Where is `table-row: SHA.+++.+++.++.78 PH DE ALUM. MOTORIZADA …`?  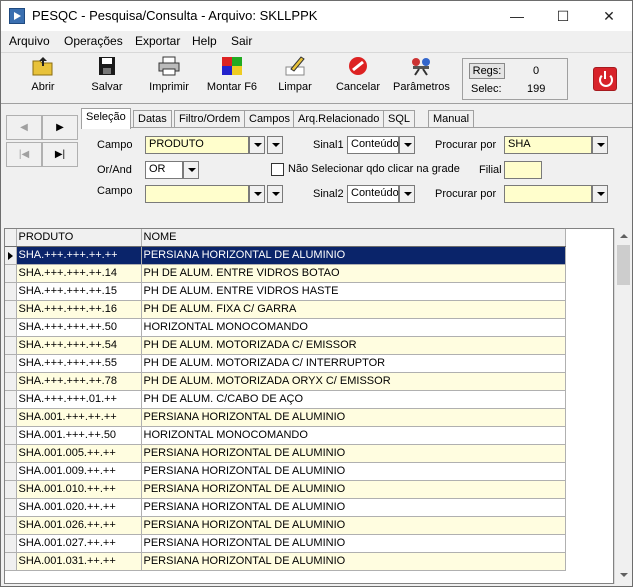
table-row: SHA.+++.+++.++.78 PH DE ALUM. MOTORIZADA … is located at coordinates (285, 381).